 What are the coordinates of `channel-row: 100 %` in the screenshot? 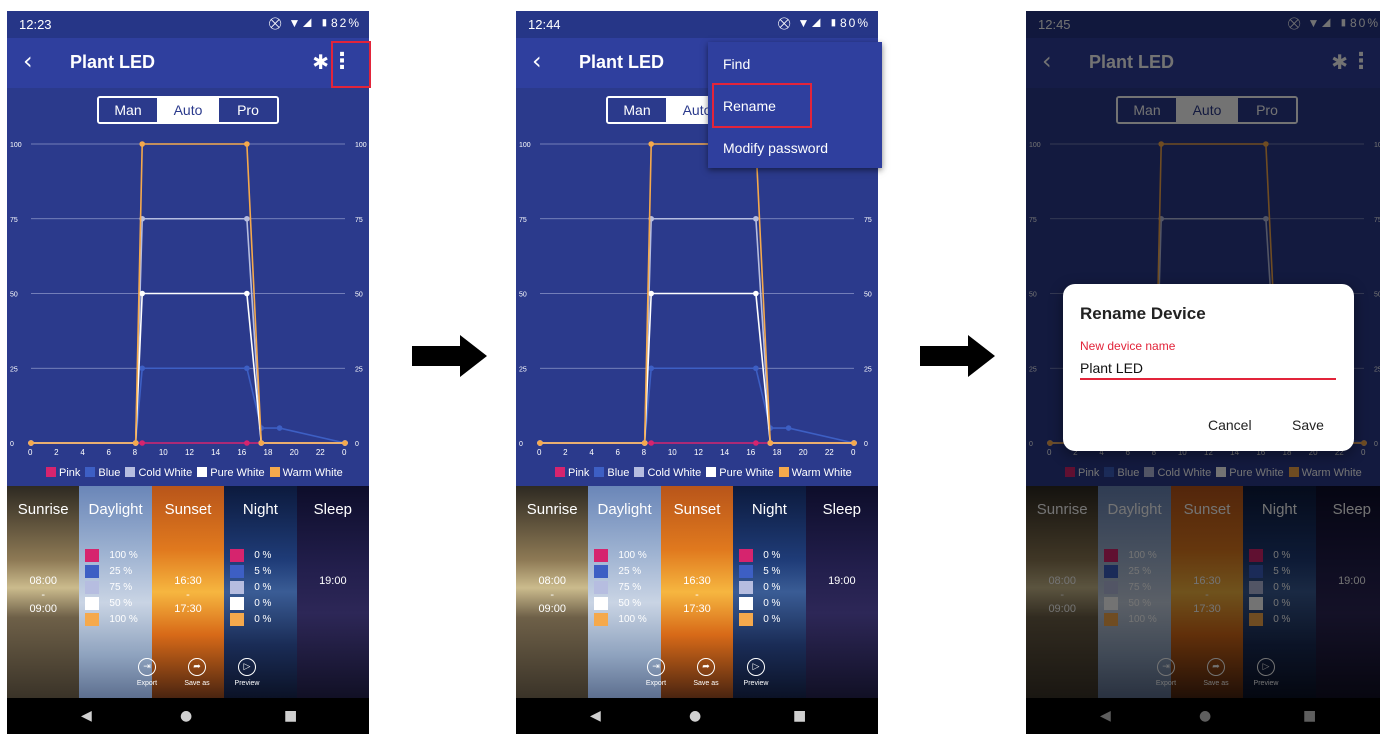 It's located at (111, 621).